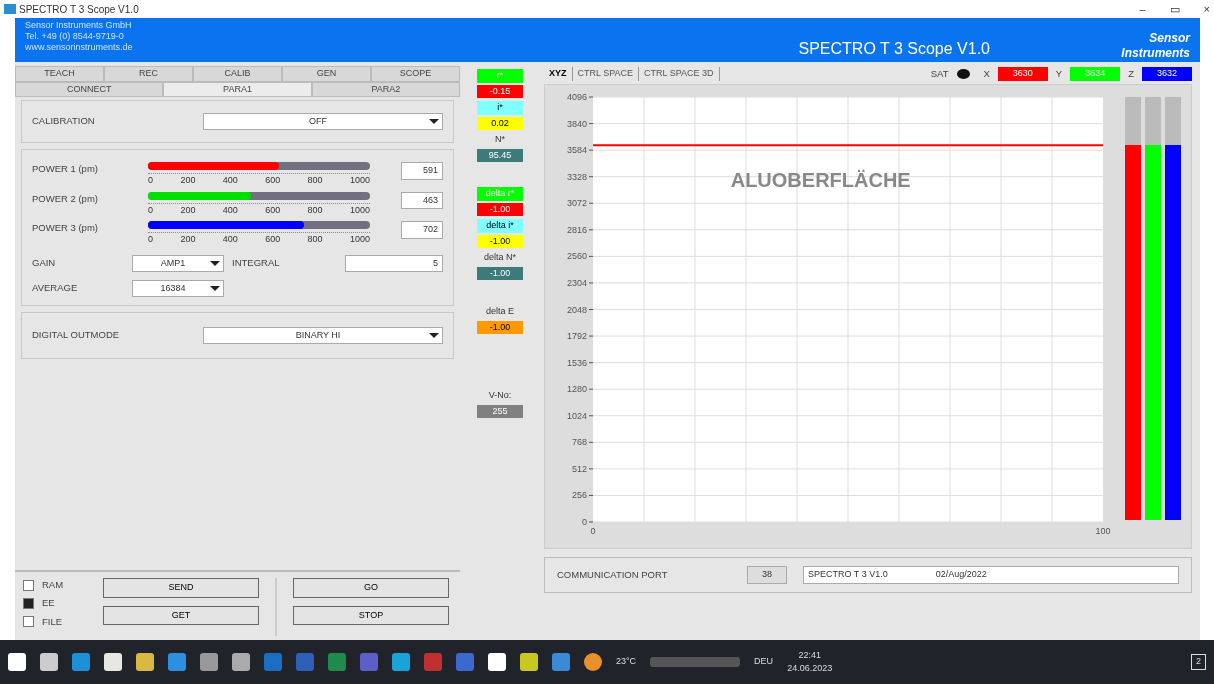 The height and width of the screenshot is (684, 1214). I want to click on xyz-value: 3634, so click(1095, 74).